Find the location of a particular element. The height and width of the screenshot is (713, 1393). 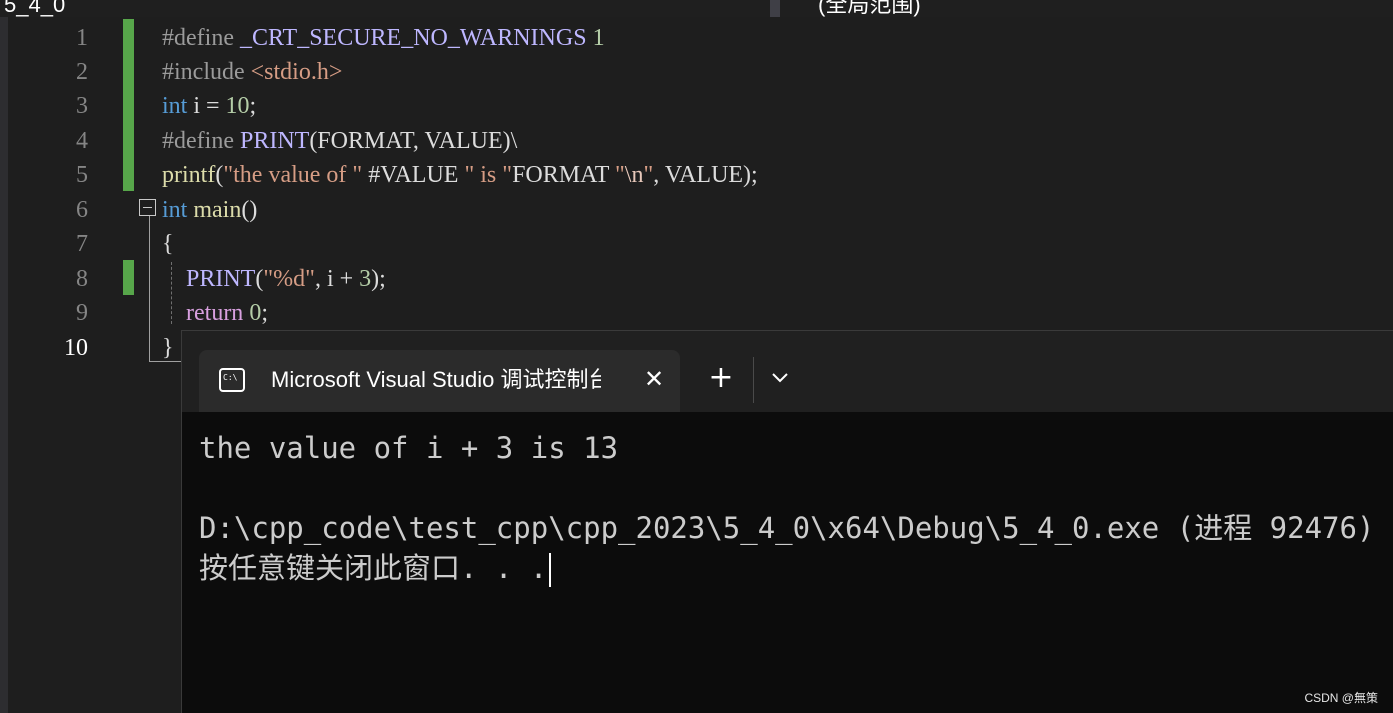

editor-navigation-bar: 5_4_0 (全局范围) is located at coordinates (696, 8).